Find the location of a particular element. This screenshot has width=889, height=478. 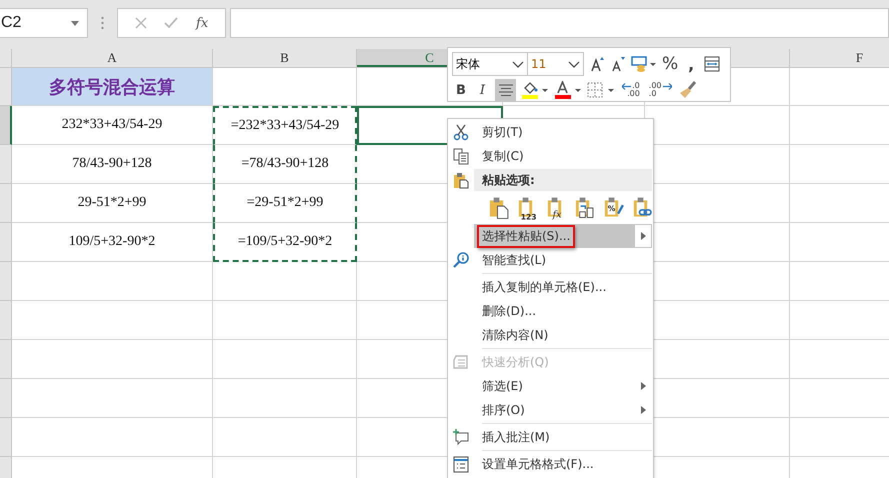

table-cell: =29-51*2+99 is located at coordinates (285, 203).